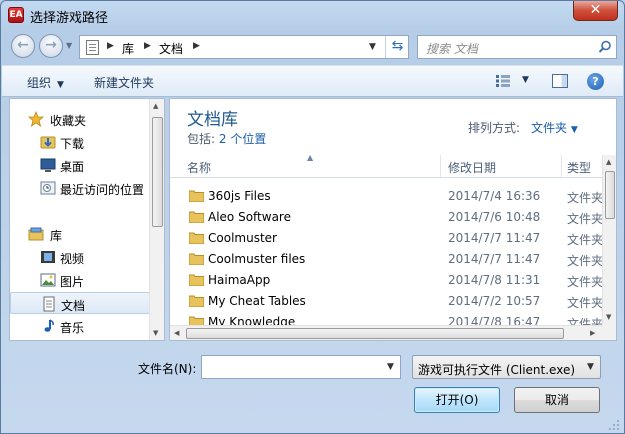 This screenshot has width=625, height=434. What do you see at coordinates (386, 280) in the screenshot?
I see `file-row: HaimaApp 2014/7/8 11:31 文件夹` at bounding box center [386, 280].